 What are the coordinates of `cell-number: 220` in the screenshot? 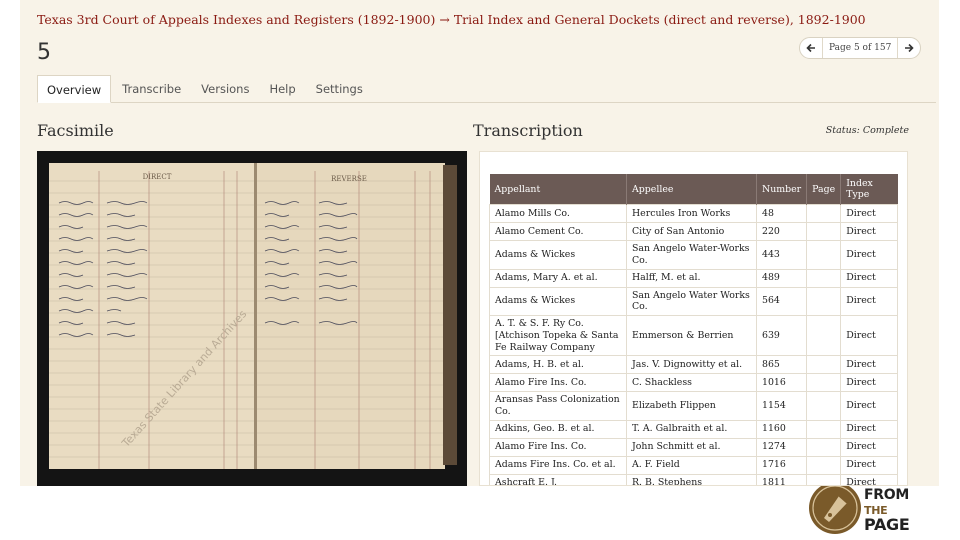 It's located at (781, 231).